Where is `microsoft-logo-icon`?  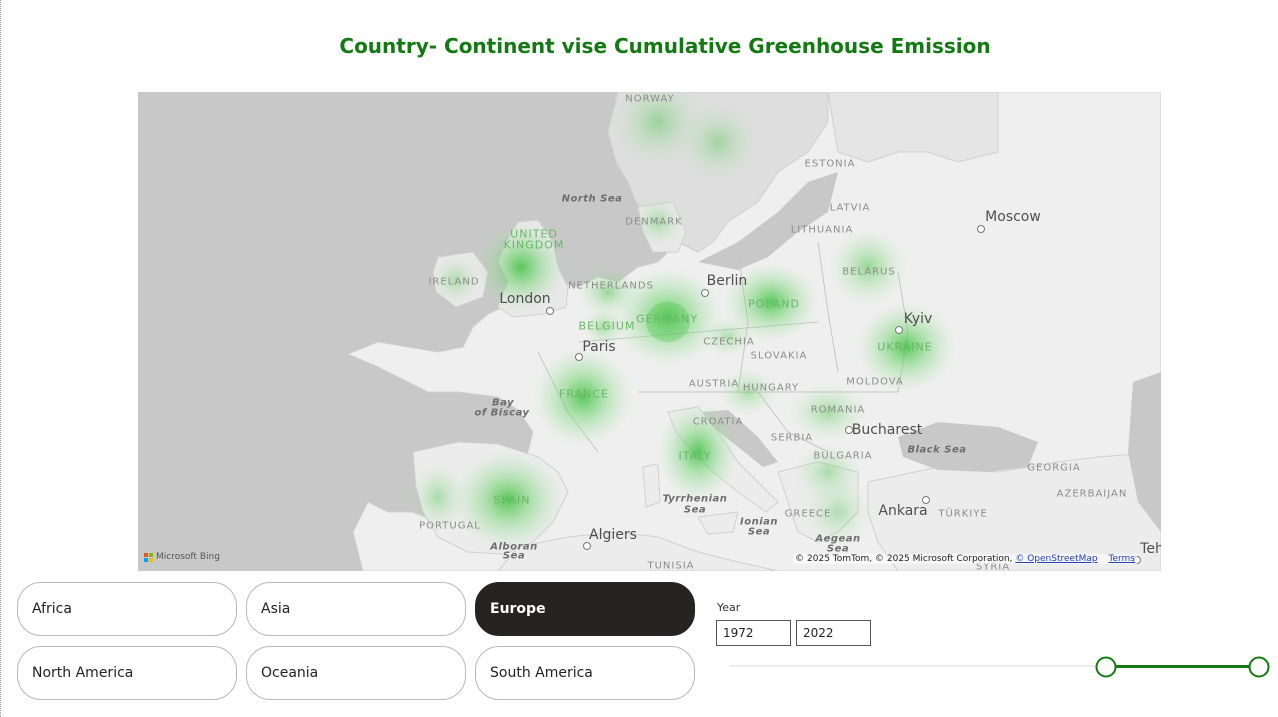
microsoft-logo-icon is located at coordinates (148, 557).